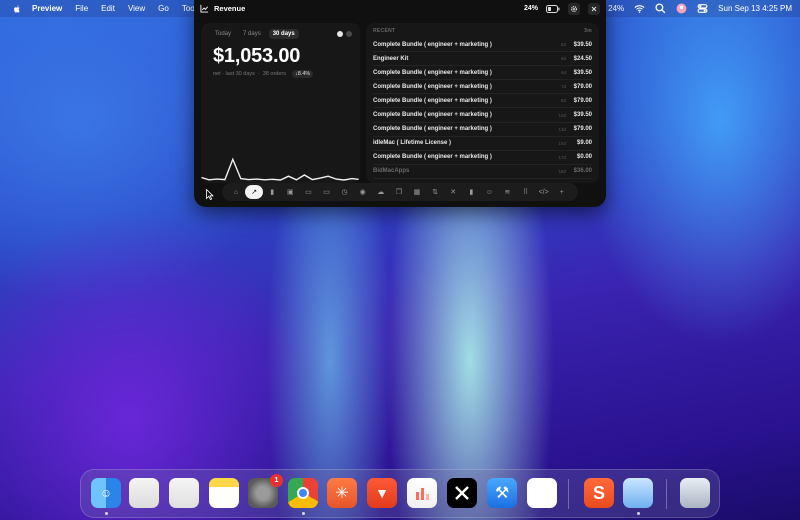 Image resolution: width=800 pixels, height=520 pixels. Describe the element at coordinates (303, 513) in the screenshot. I see `running-indicator` at that location.